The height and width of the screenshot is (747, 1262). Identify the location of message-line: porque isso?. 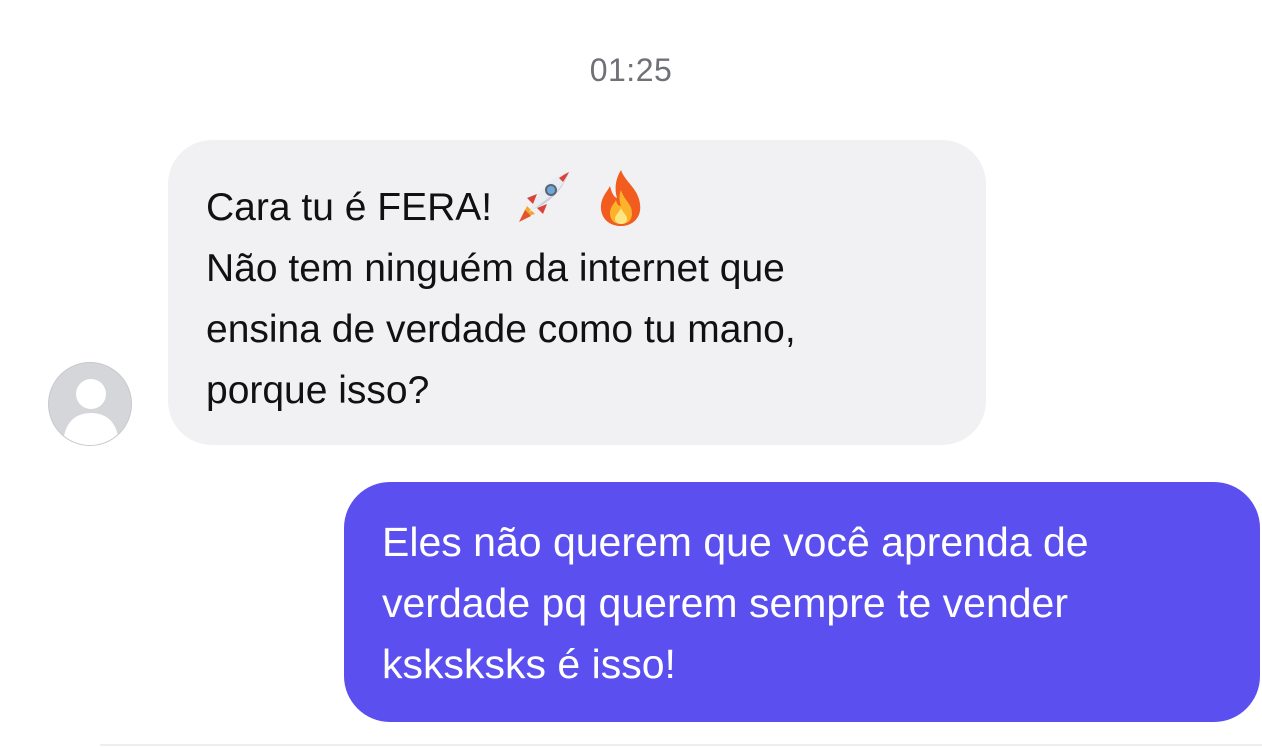
(318, 390).